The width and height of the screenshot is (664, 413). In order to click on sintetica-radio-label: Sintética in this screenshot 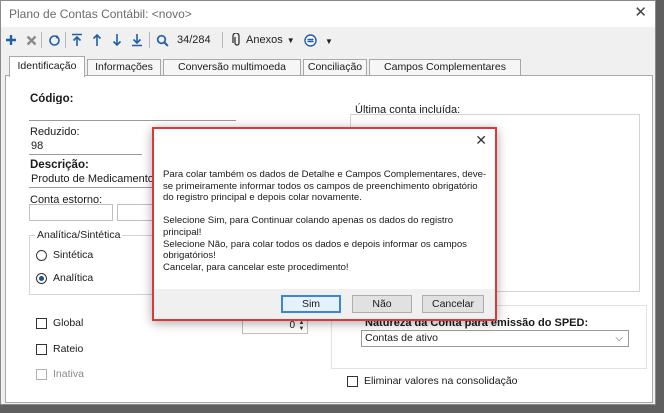, I will do `click(73, 255)`.